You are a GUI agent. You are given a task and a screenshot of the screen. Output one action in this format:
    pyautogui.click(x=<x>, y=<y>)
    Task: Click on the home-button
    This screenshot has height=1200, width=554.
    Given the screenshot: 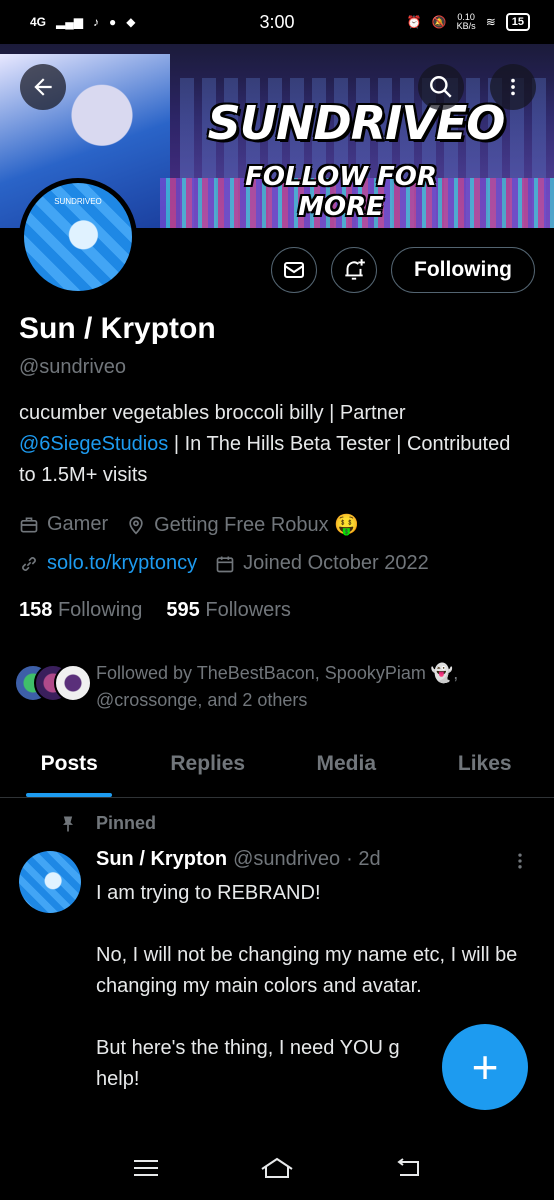 What is the action you would take?
    pyautogui.click(x=277, y=1168)
    